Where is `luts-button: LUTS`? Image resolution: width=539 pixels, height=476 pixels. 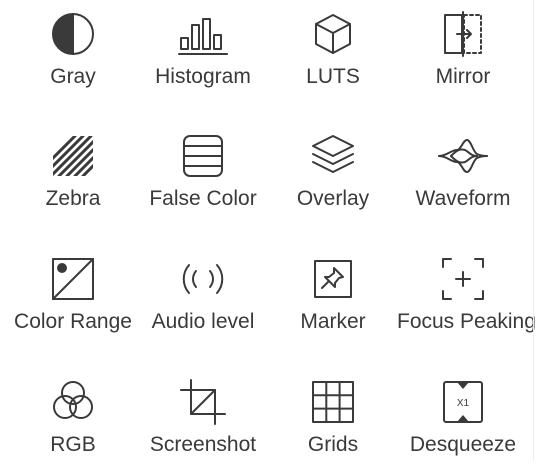
luts-button: LUTS is located at coordinates (333, 58).